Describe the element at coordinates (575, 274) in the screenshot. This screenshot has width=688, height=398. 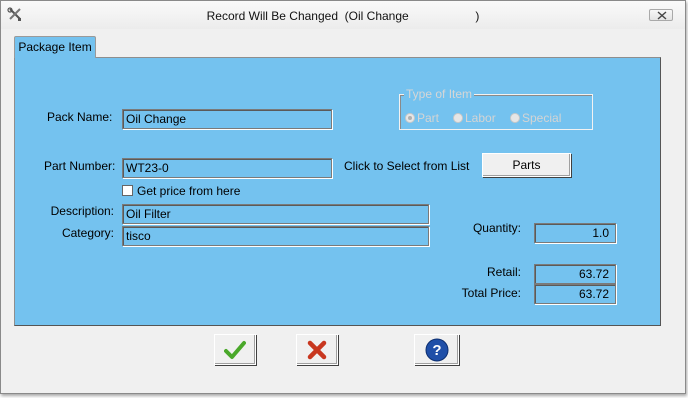
I see `retail-field: 63.72` at that location.